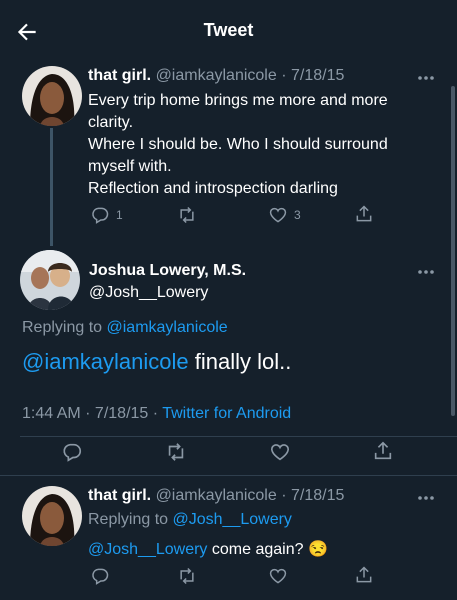 This screenshot has height=600, width=457. I want to click on top-bar: Tweet, so click(228, 31).